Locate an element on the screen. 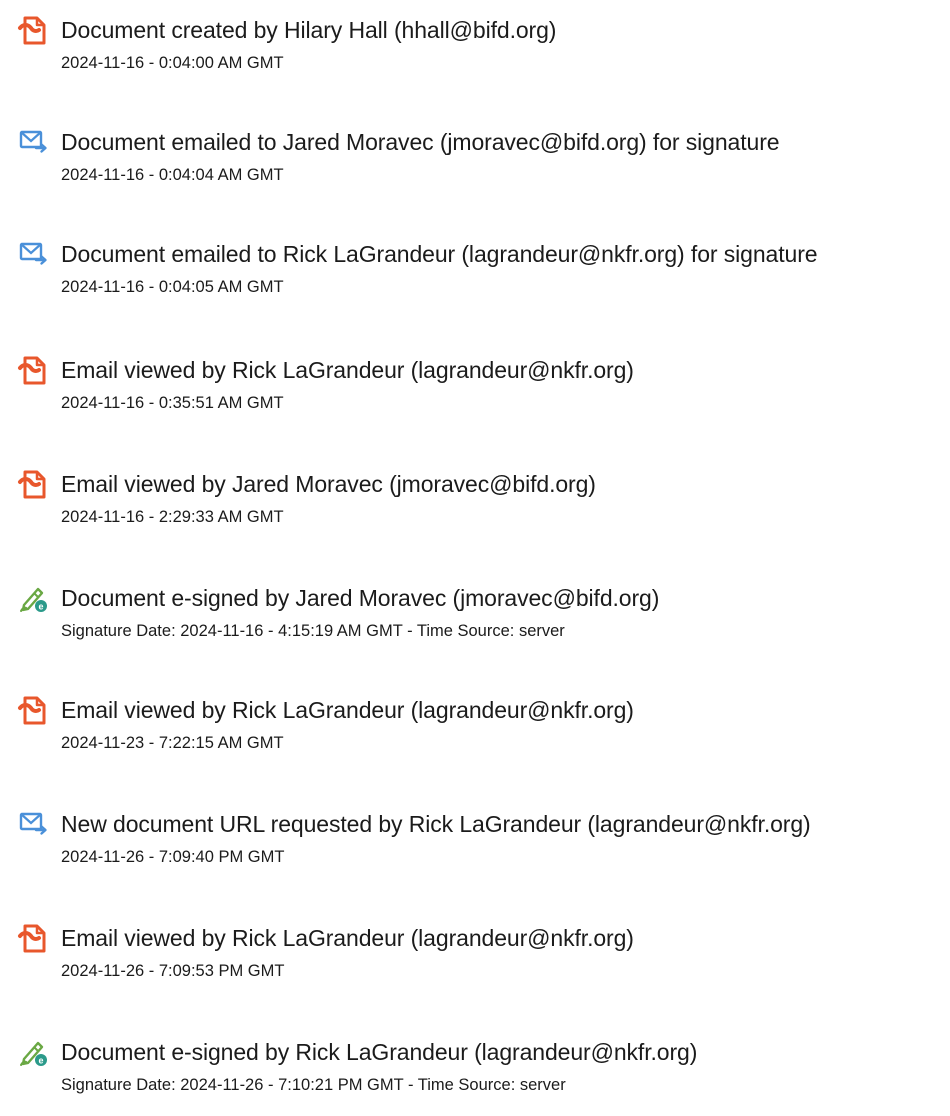 Image resolution: width=950 pixels, height=1116 pixels. document-created-icon is located at coordinates (32, 30).